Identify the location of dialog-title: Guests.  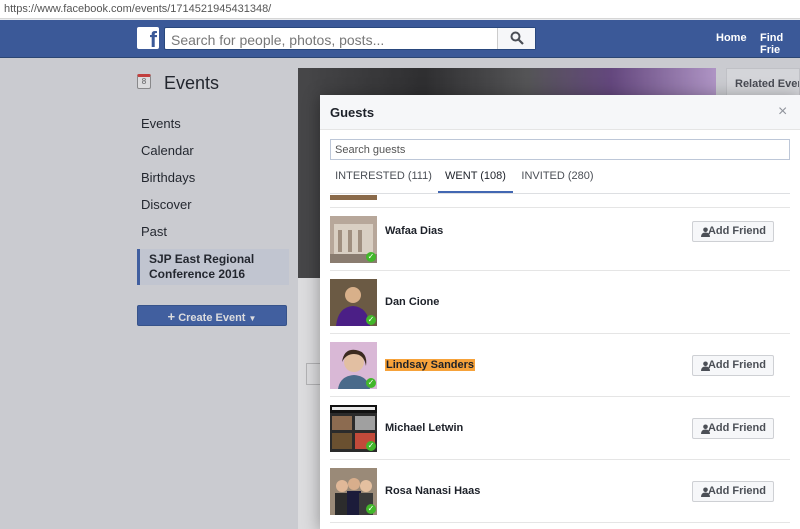
(352, 112).